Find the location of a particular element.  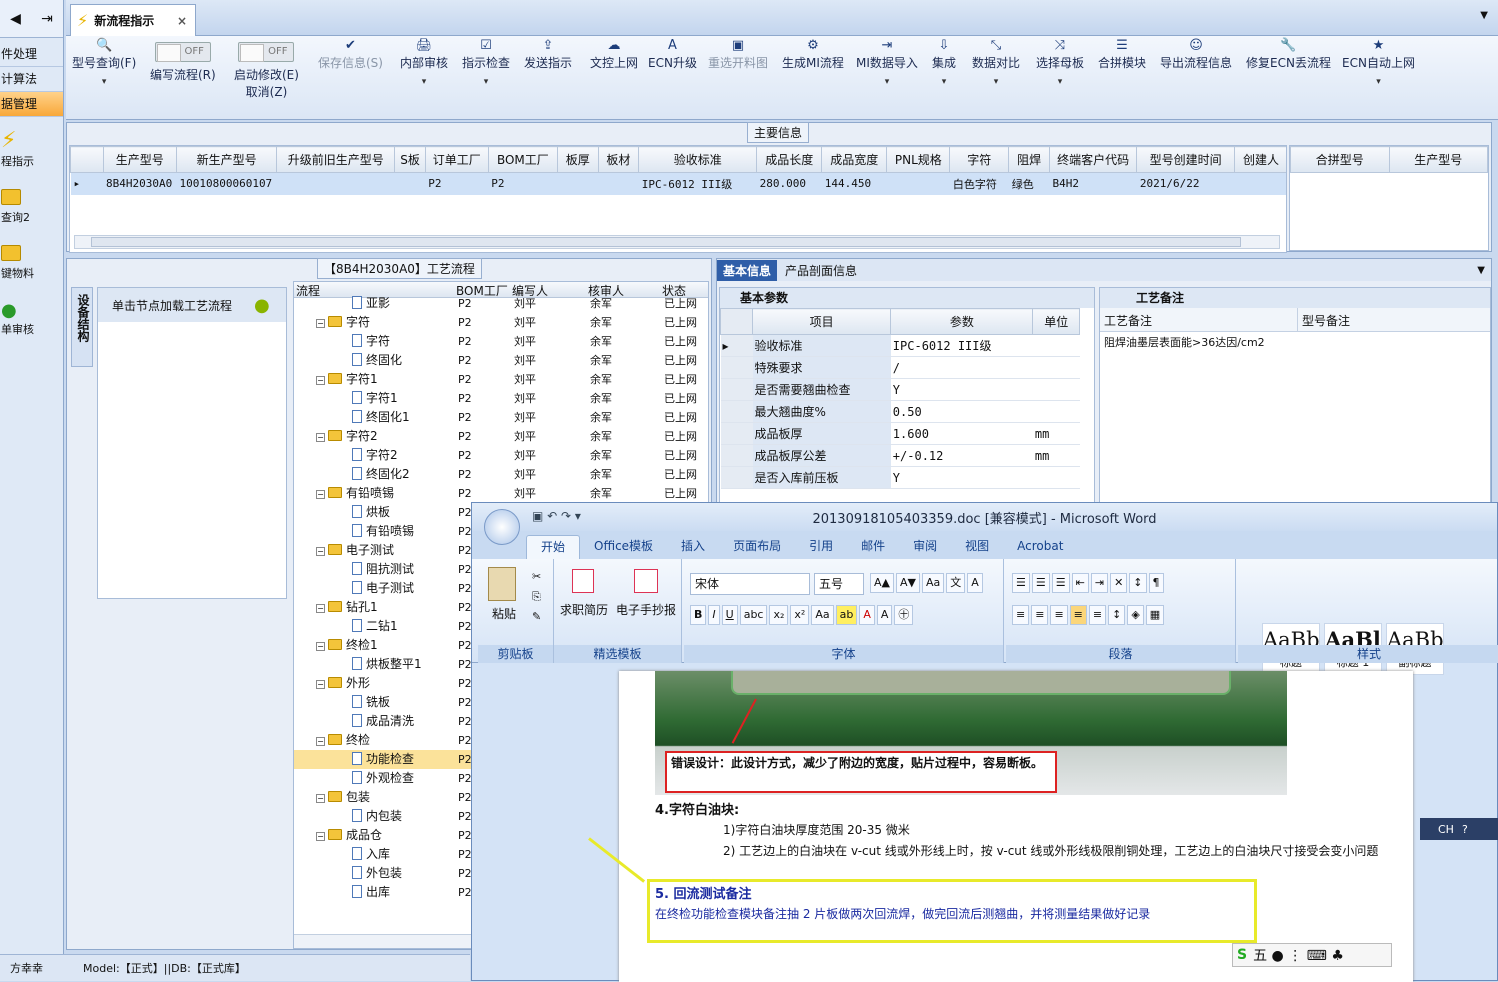

toolbar-button: ⚙ 生成MI流程 is located at coordinates (813, 54).